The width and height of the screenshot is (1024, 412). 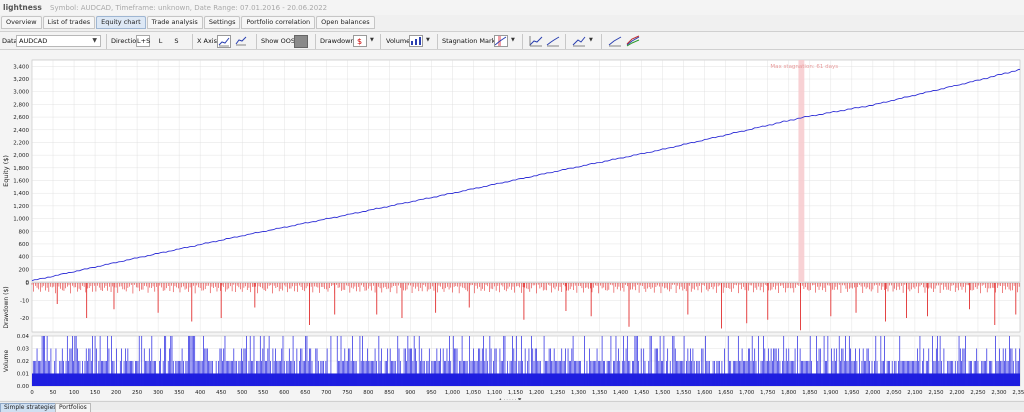 I want to click on x-tick-label: 1,500, so click(x=663, y=393).